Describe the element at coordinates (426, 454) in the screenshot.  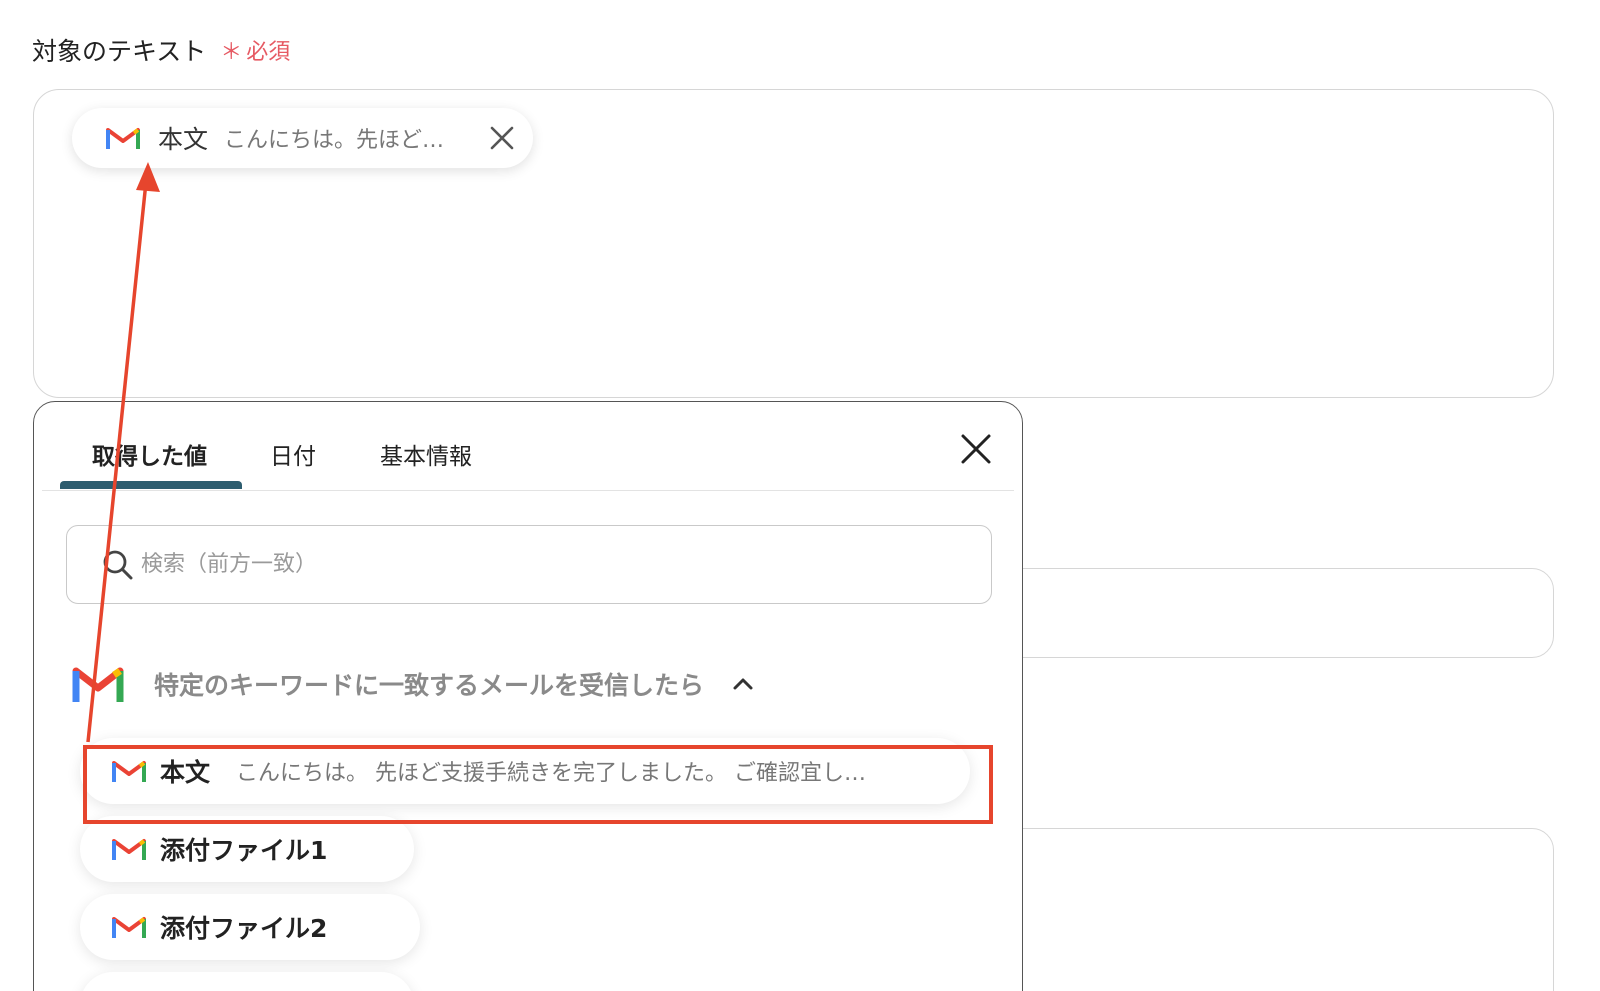
I see `tab-basic-info: 基本情報` at that location.